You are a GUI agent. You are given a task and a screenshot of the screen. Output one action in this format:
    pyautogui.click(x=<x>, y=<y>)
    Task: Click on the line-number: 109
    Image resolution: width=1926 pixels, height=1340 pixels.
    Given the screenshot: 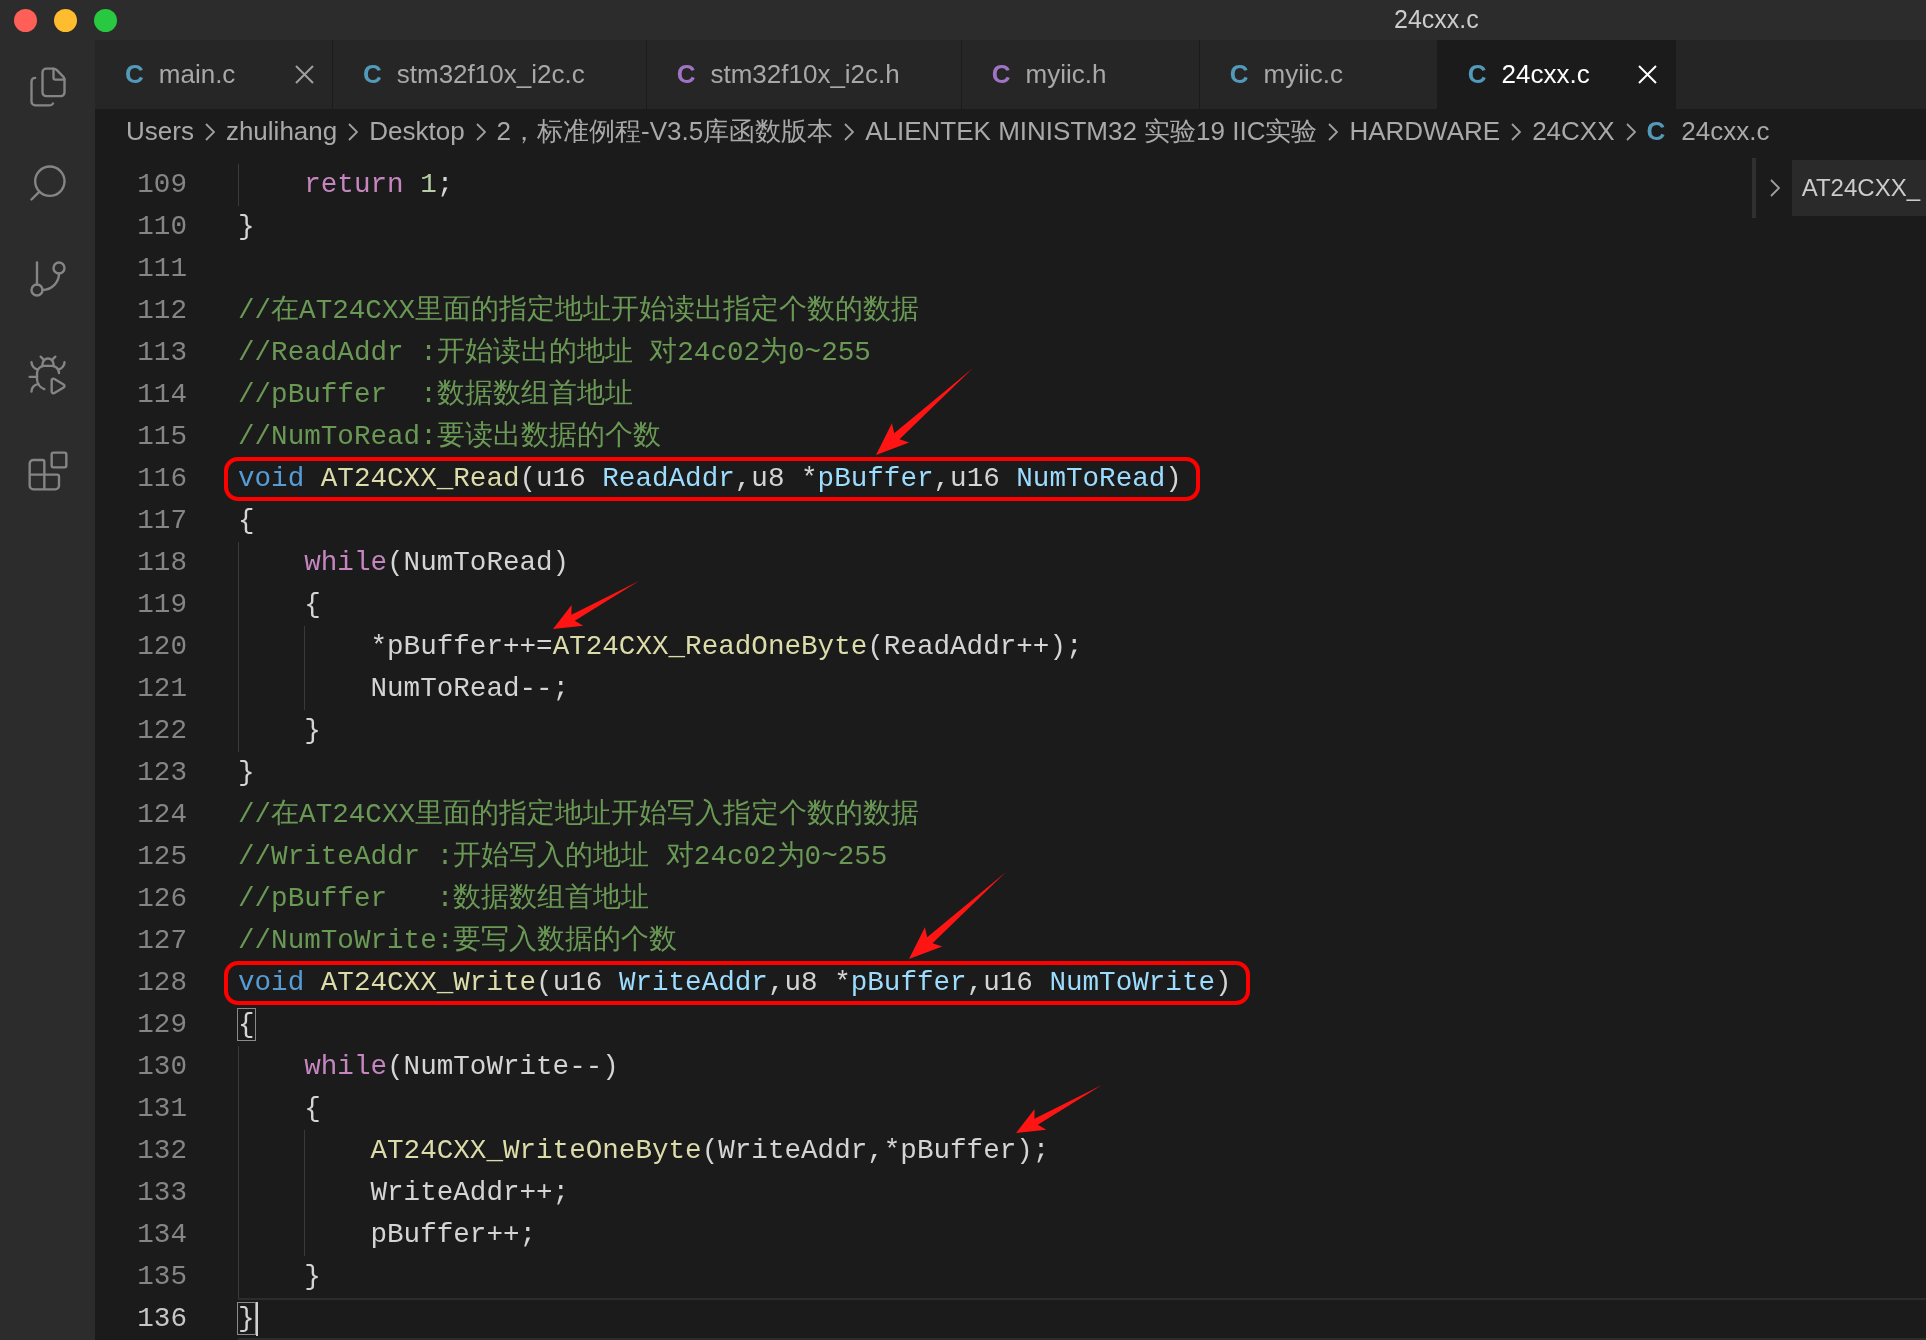 What is the action you would take?
    pyautogui.click(x=162, y=185)
    